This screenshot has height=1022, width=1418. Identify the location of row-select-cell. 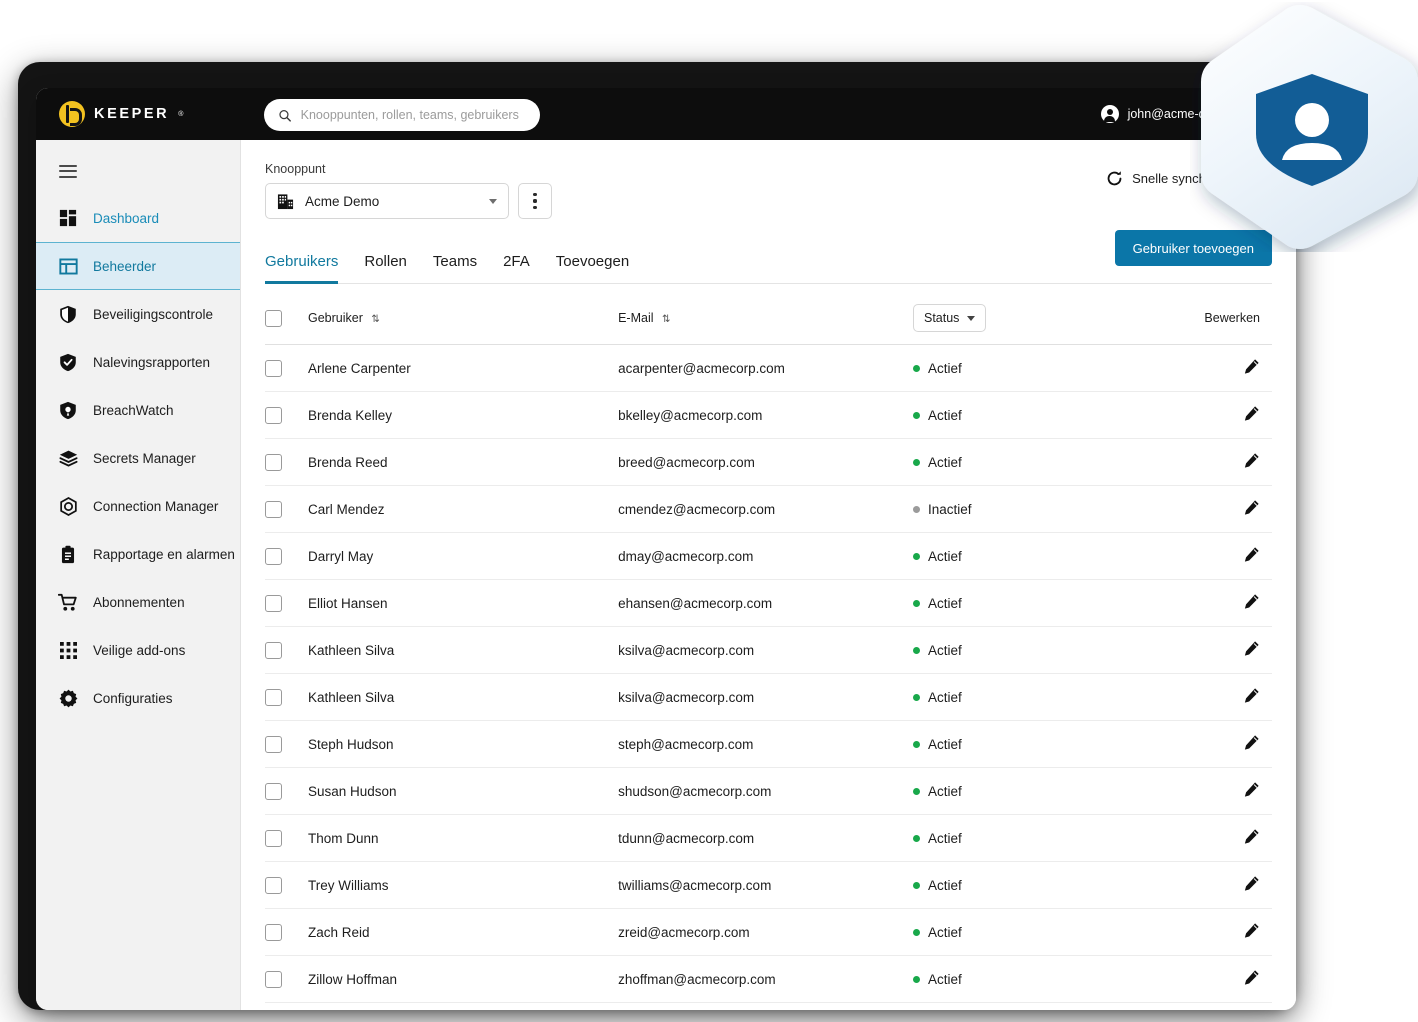
(286, 744).